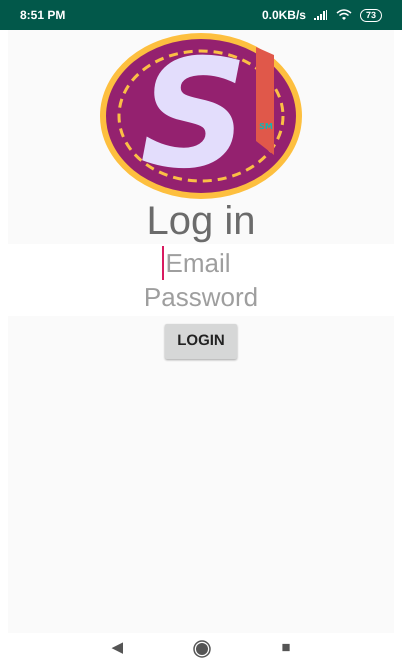  I want to click on password-field: Password, so click(201, 297).